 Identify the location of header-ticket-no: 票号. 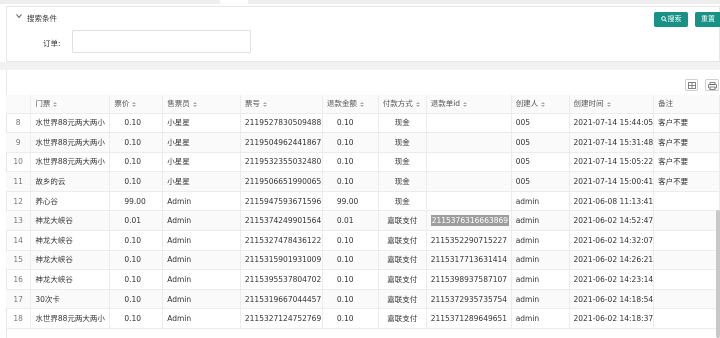
(281, 104).